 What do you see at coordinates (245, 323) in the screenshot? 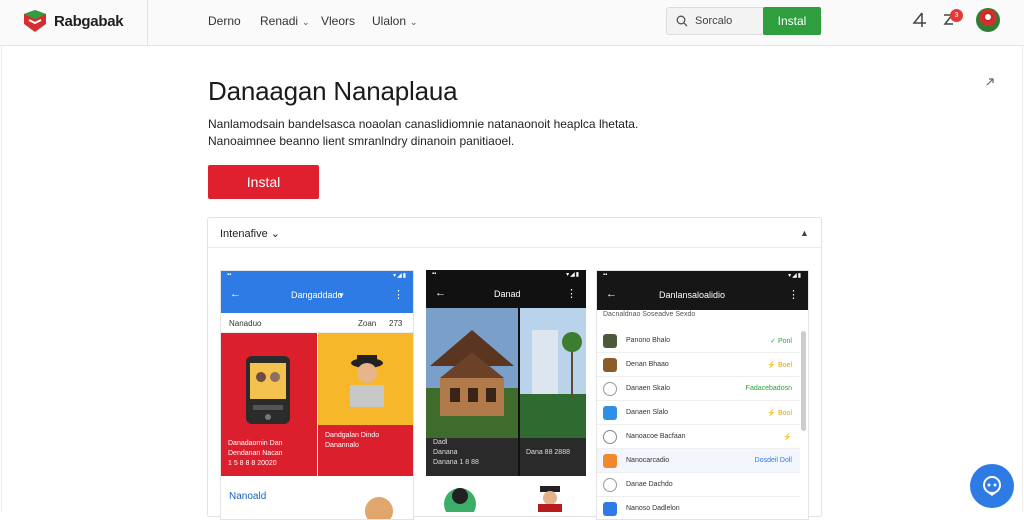
I see `row-label: Nanaduo` at bounding box center [245, 323].